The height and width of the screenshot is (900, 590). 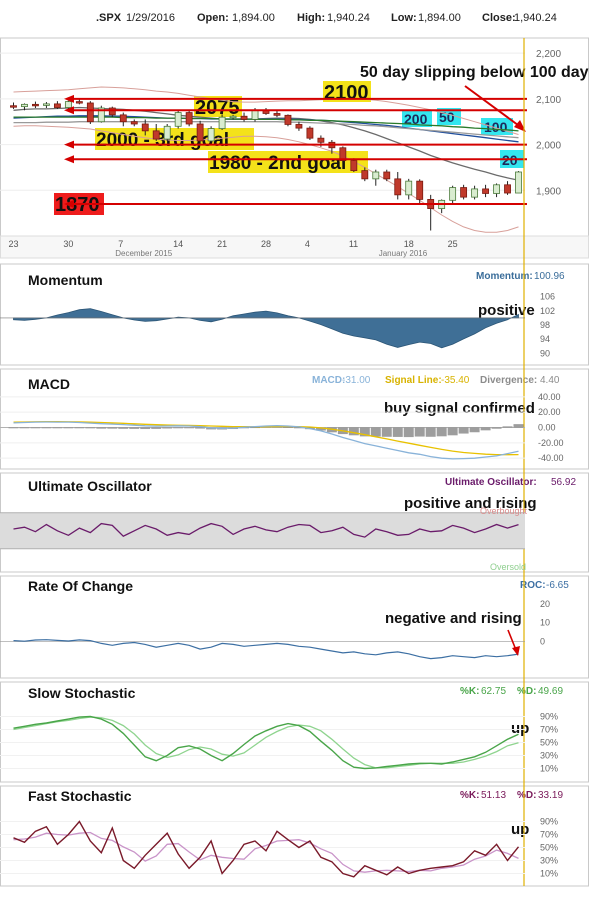 What do you see at coordinates (563, 482) in the screenshot?
I see `ultimate-oscillator-reading: 56.92` at bounding box center [563, 482].